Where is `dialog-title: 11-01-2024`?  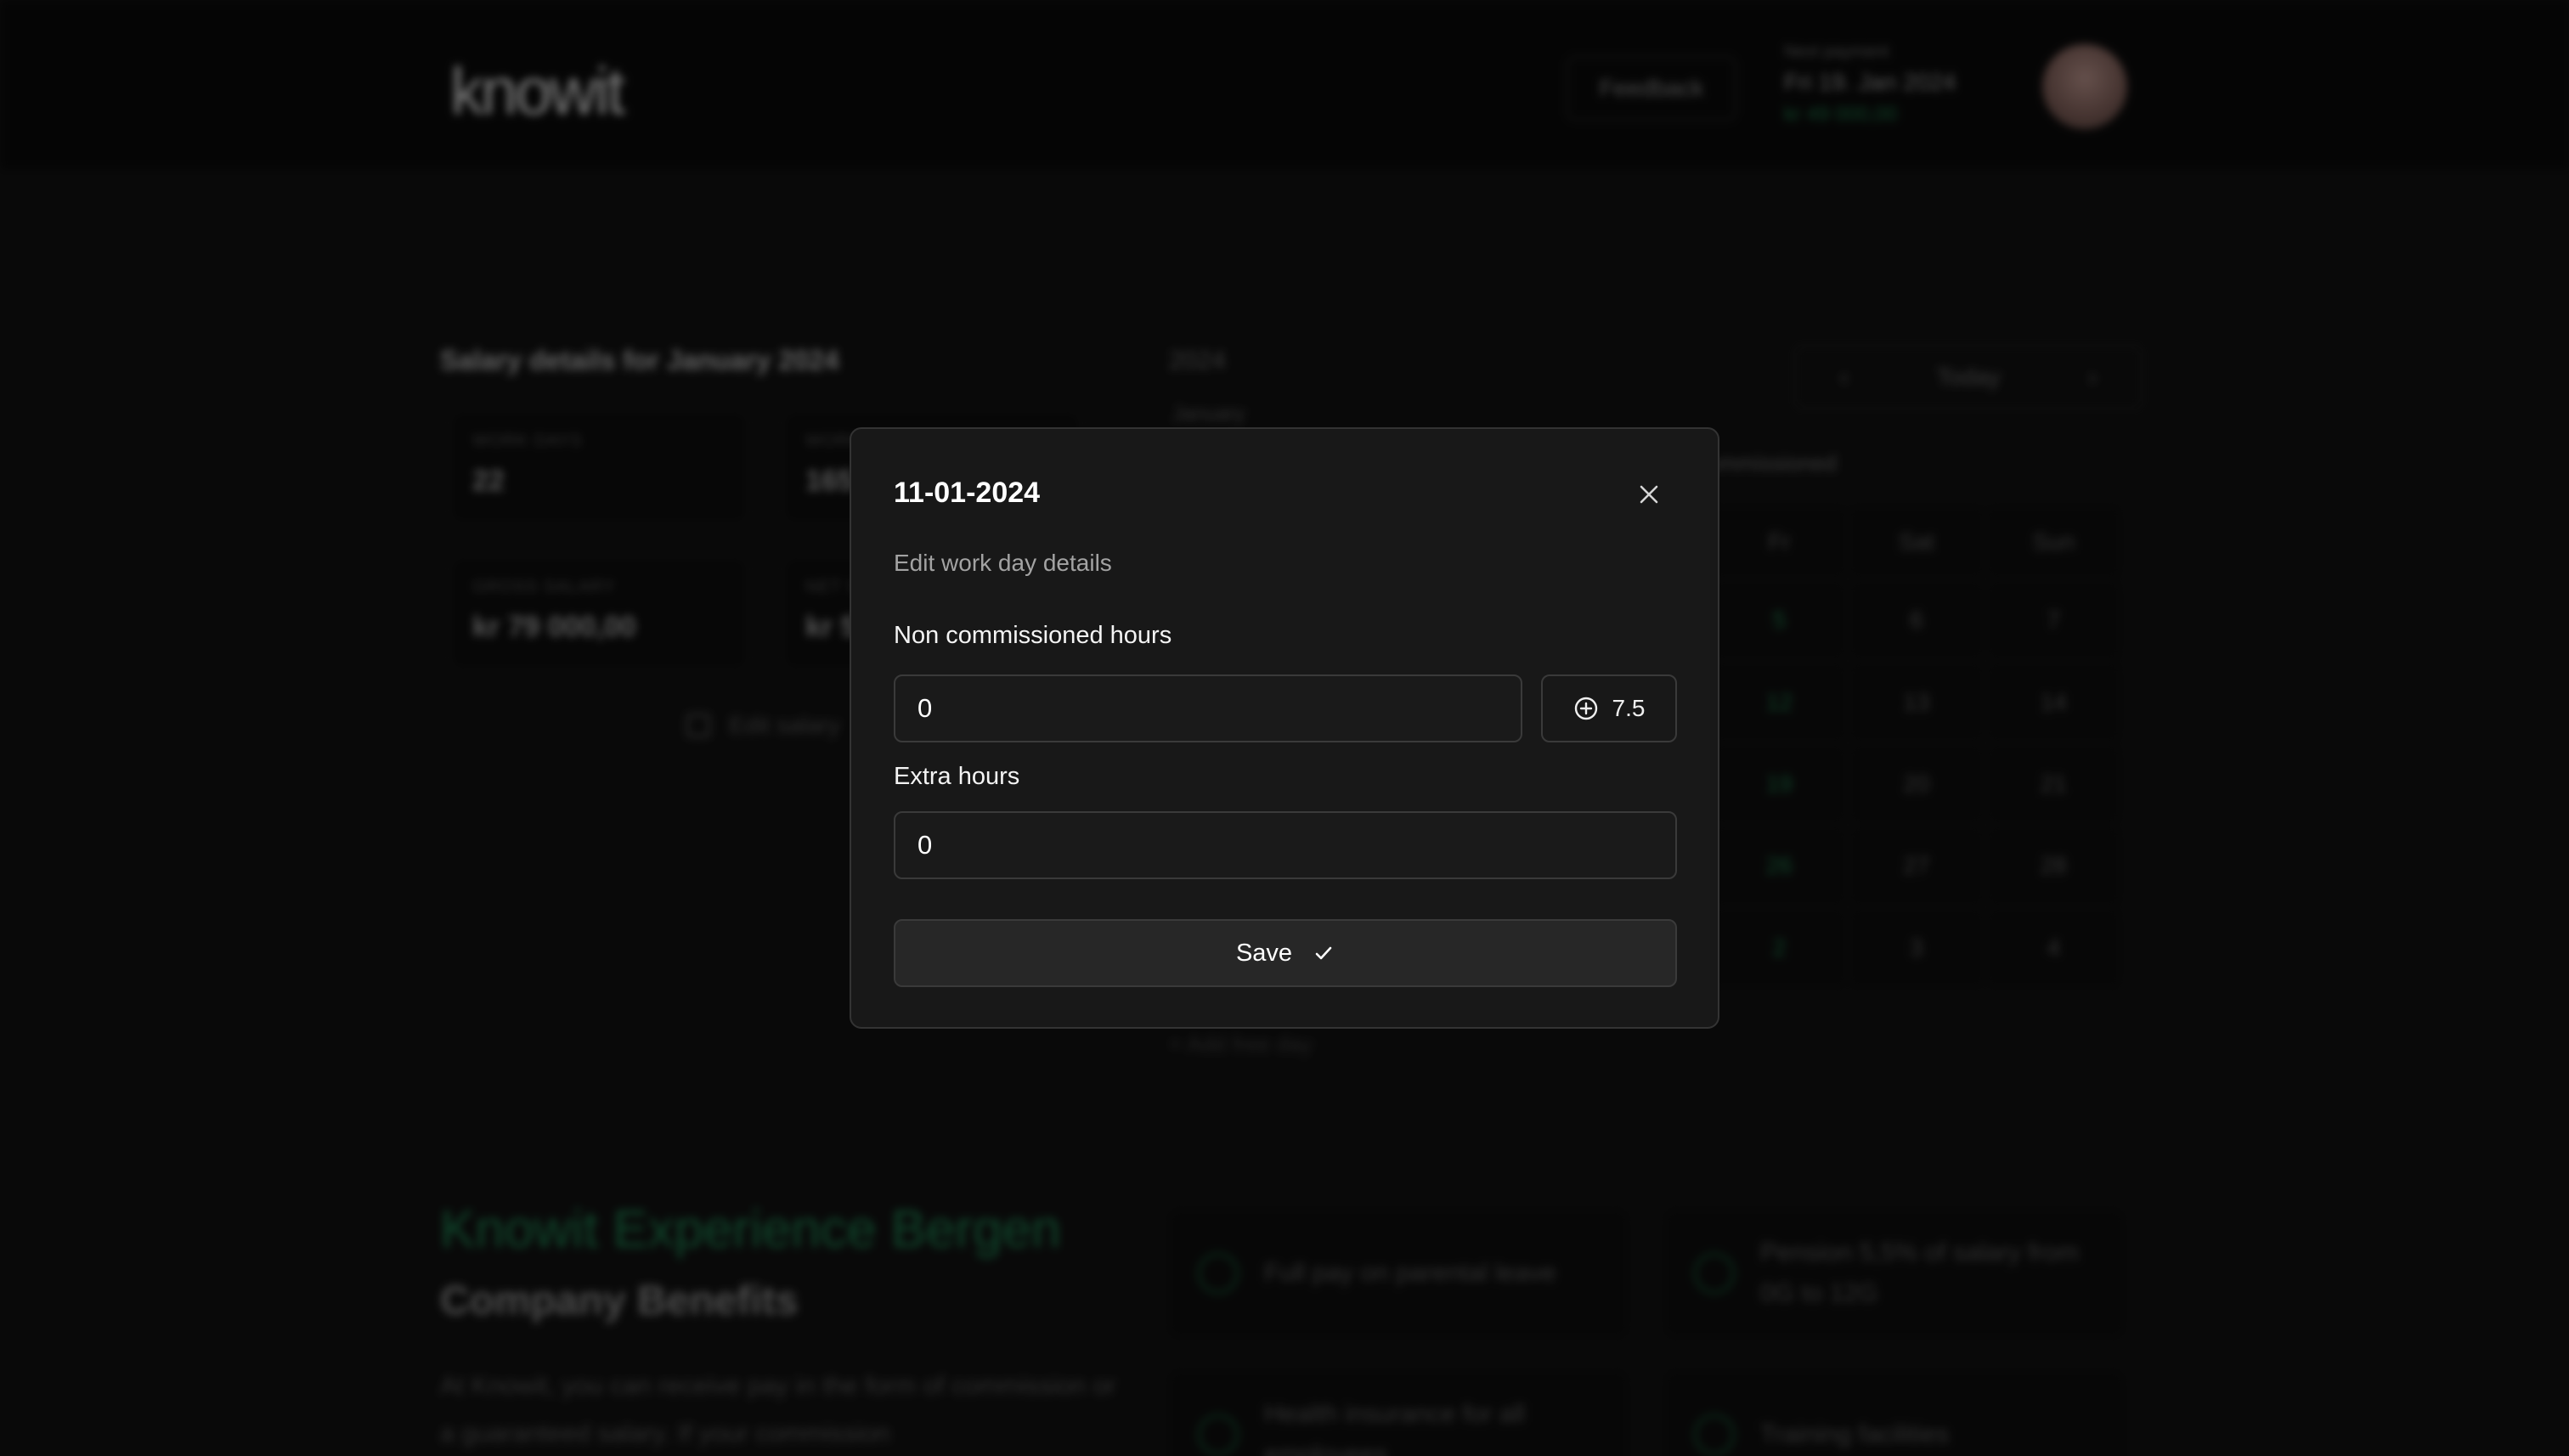
dialog-title: 11-01-2024 is located at coordinates (967, 493).